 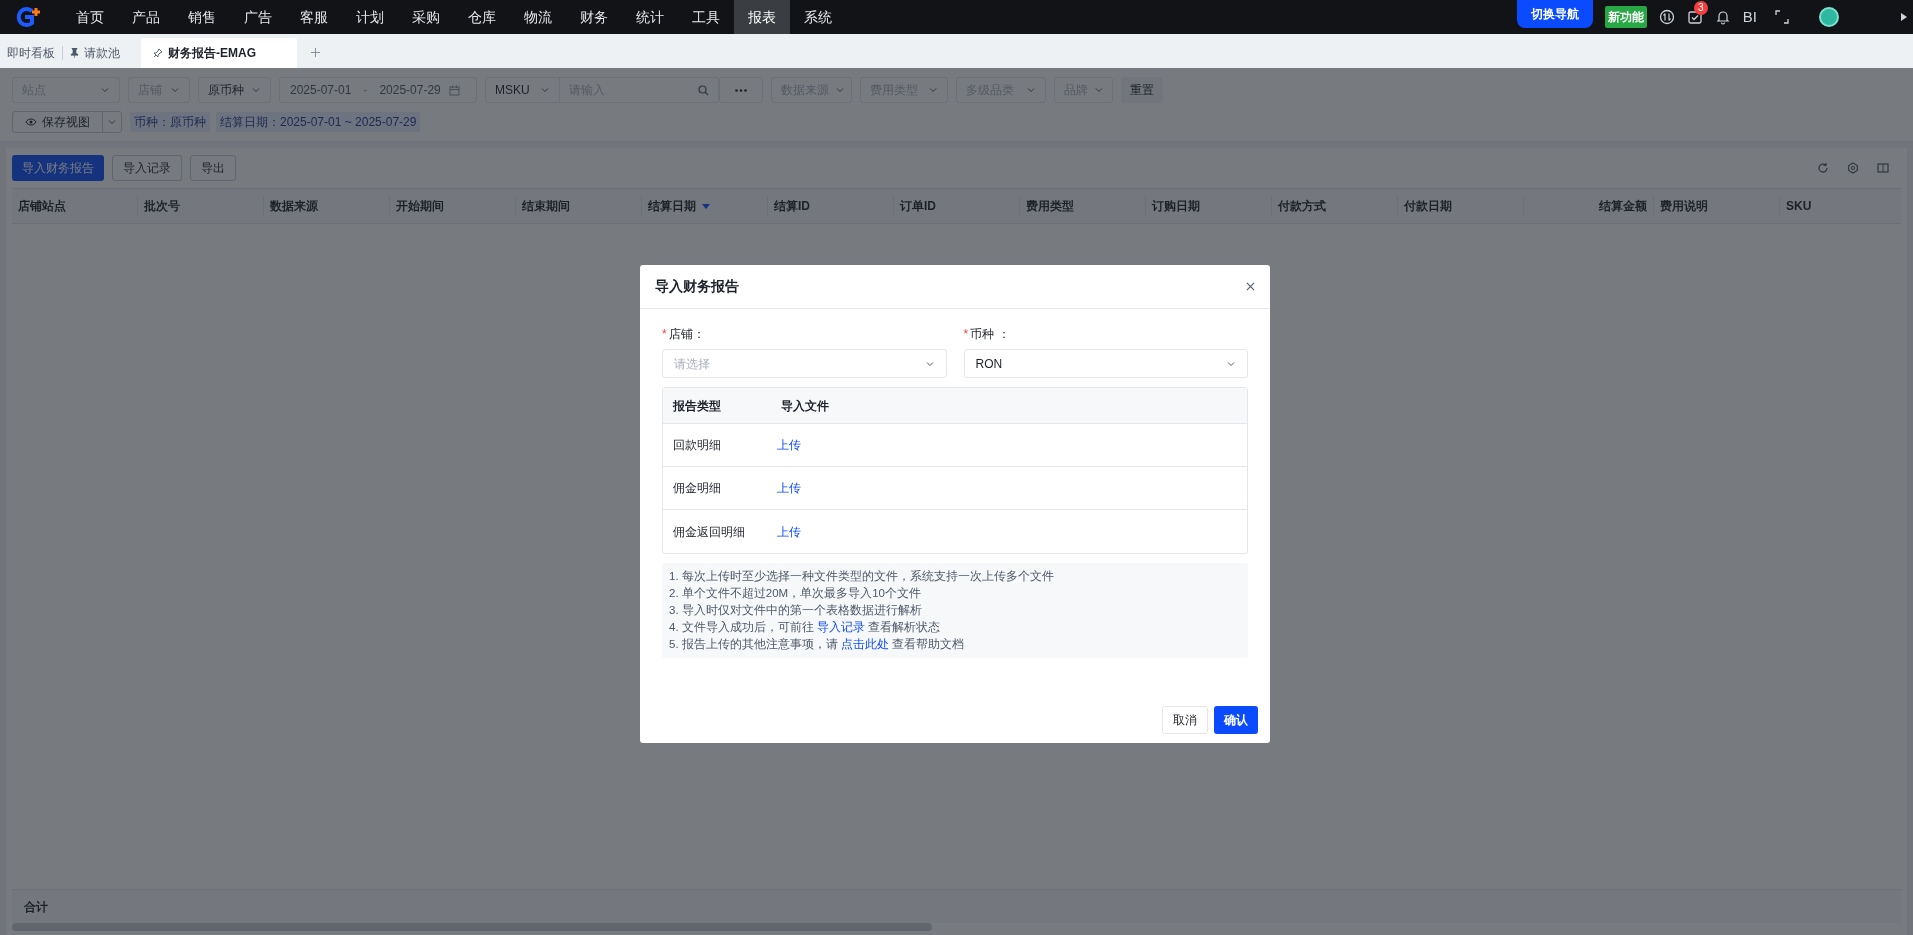 What do you see at coordinates (234, 90) in the screenshot?
I see `filter-select: 原币种` at bounding box center [234, 90].